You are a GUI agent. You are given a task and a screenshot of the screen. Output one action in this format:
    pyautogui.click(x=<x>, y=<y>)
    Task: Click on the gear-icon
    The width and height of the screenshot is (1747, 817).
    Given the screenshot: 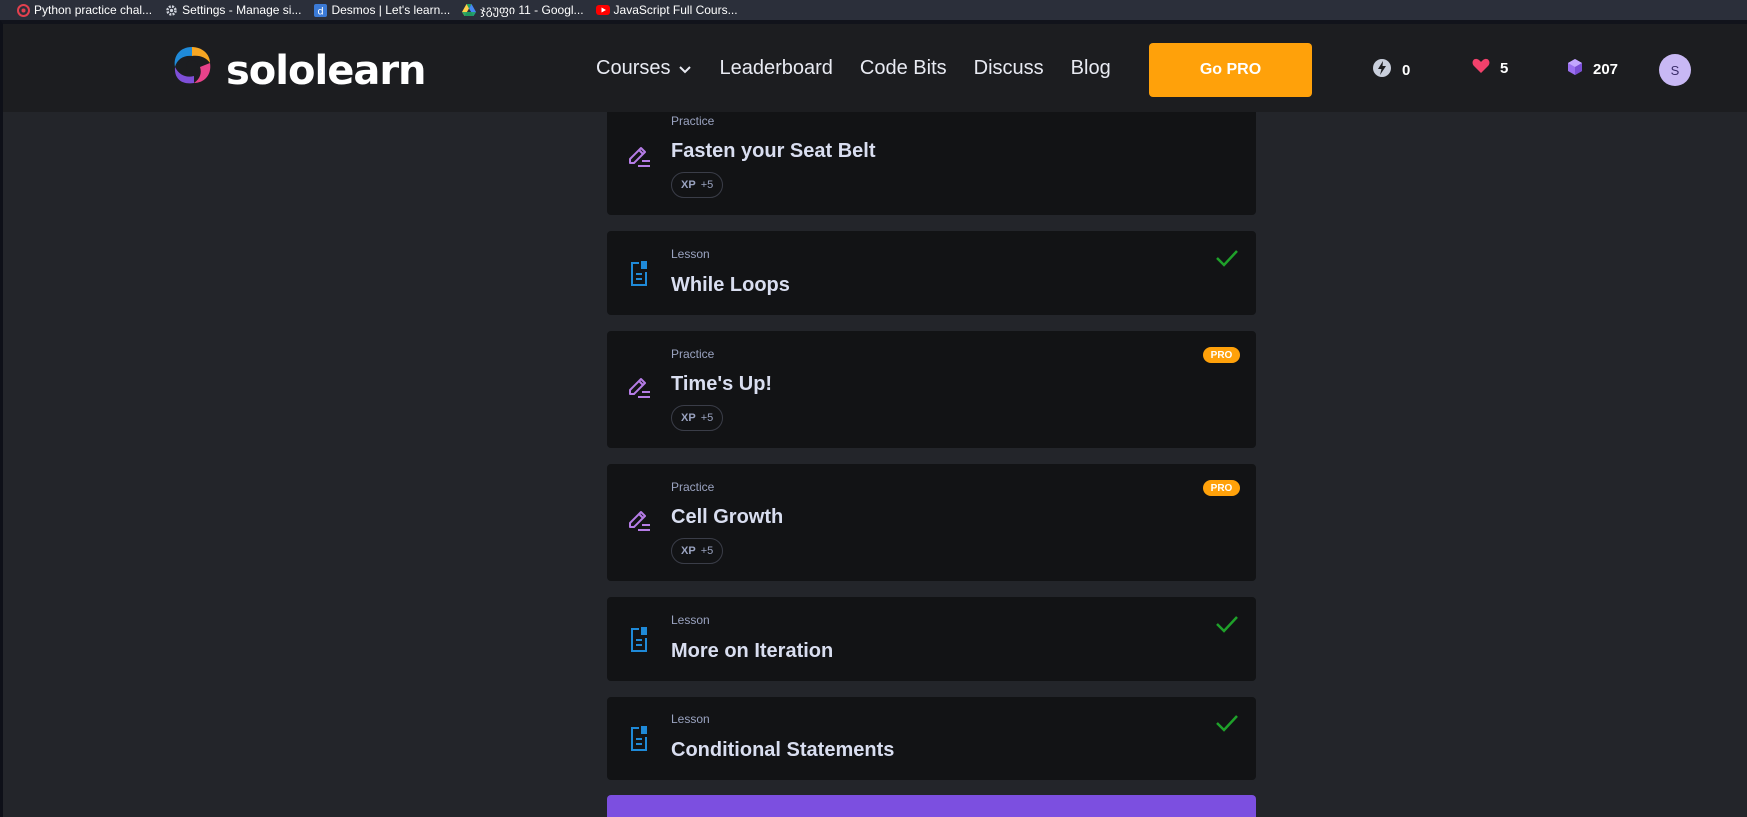 What is the action you would take?
    pyautogui.click(x=171, y=10)
    